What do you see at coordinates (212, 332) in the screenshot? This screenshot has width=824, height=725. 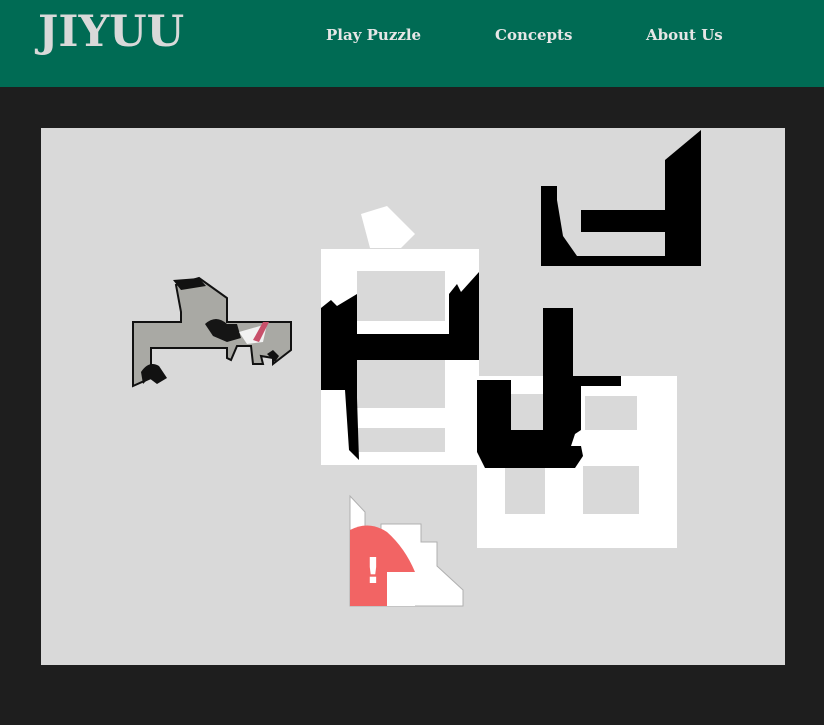 I see `photo-fragment-piece` at bounding box center [212, 332].